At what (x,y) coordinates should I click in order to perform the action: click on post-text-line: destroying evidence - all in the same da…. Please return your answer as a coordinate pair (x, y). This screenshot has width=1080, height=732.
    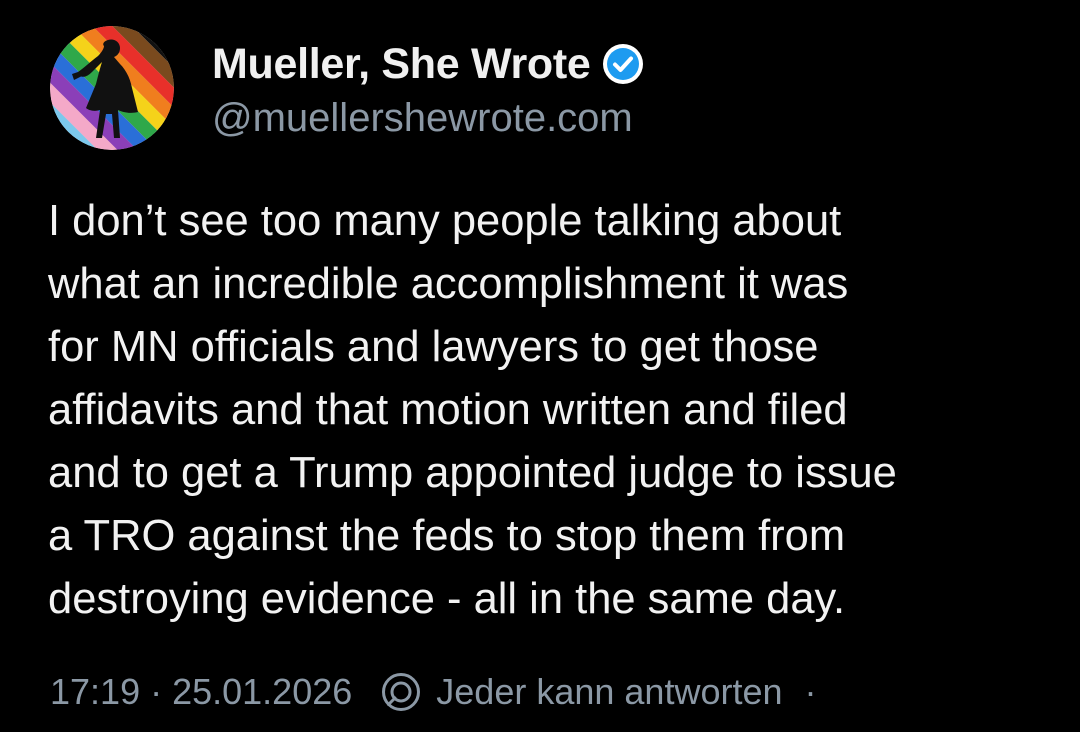
    Looking at the image, I should click on (447, 599).